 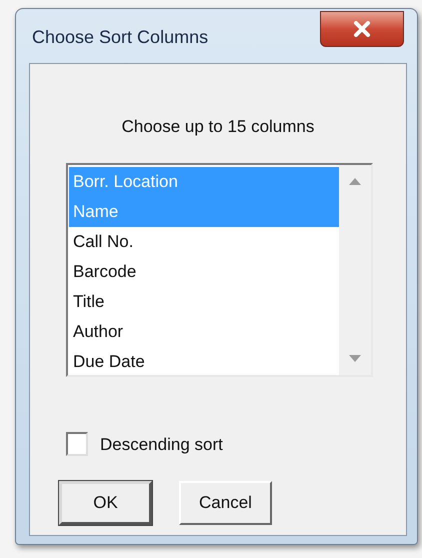 I want to click on dialog-button: Cancel, so click(x=225, y=503).